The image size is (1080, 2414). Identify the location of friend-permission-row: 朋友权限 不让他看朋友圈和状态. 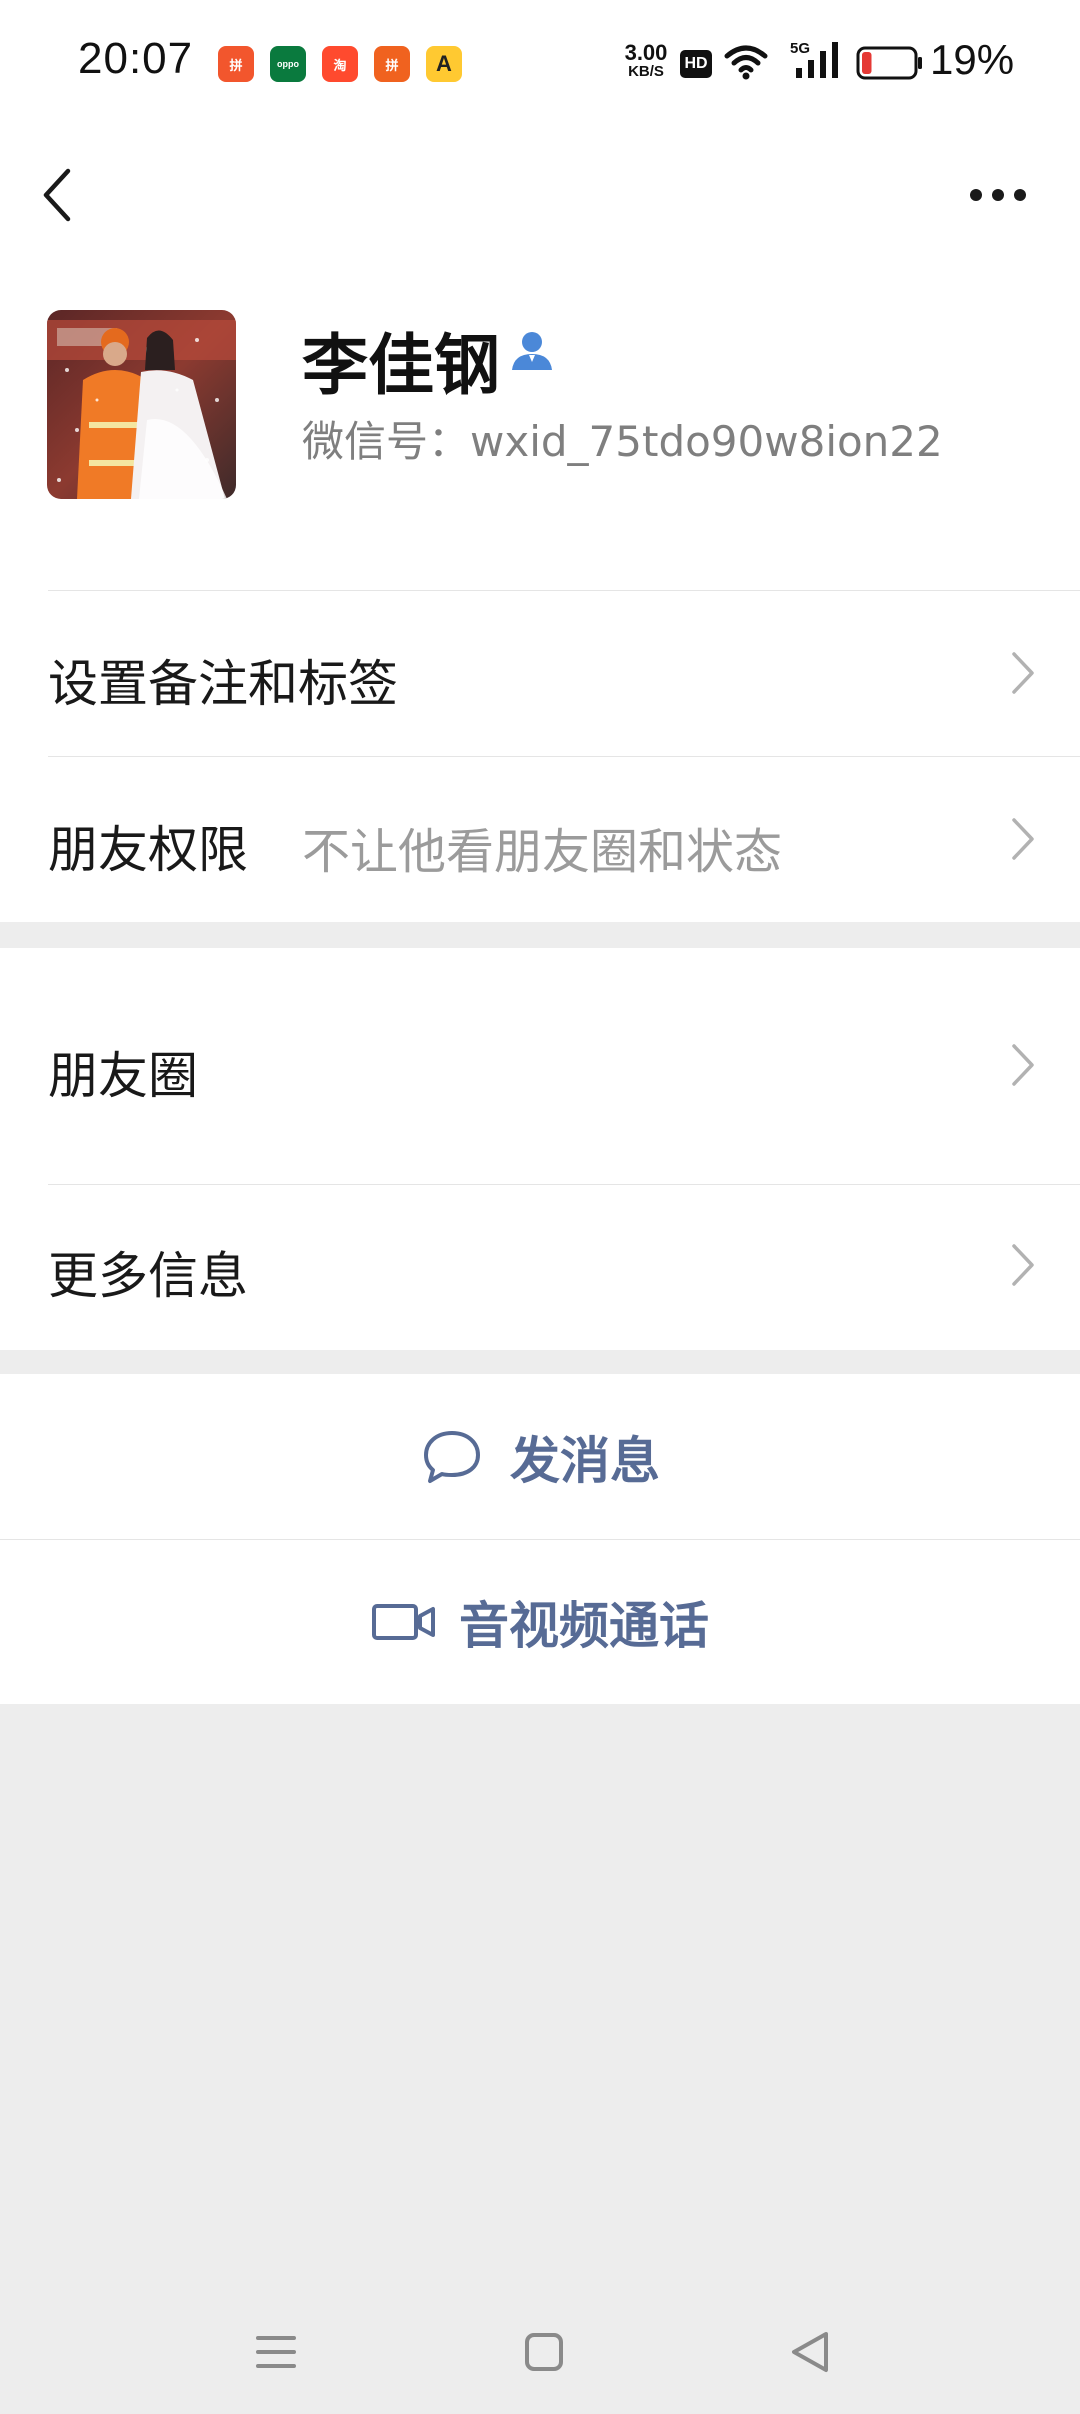
(540, 839).